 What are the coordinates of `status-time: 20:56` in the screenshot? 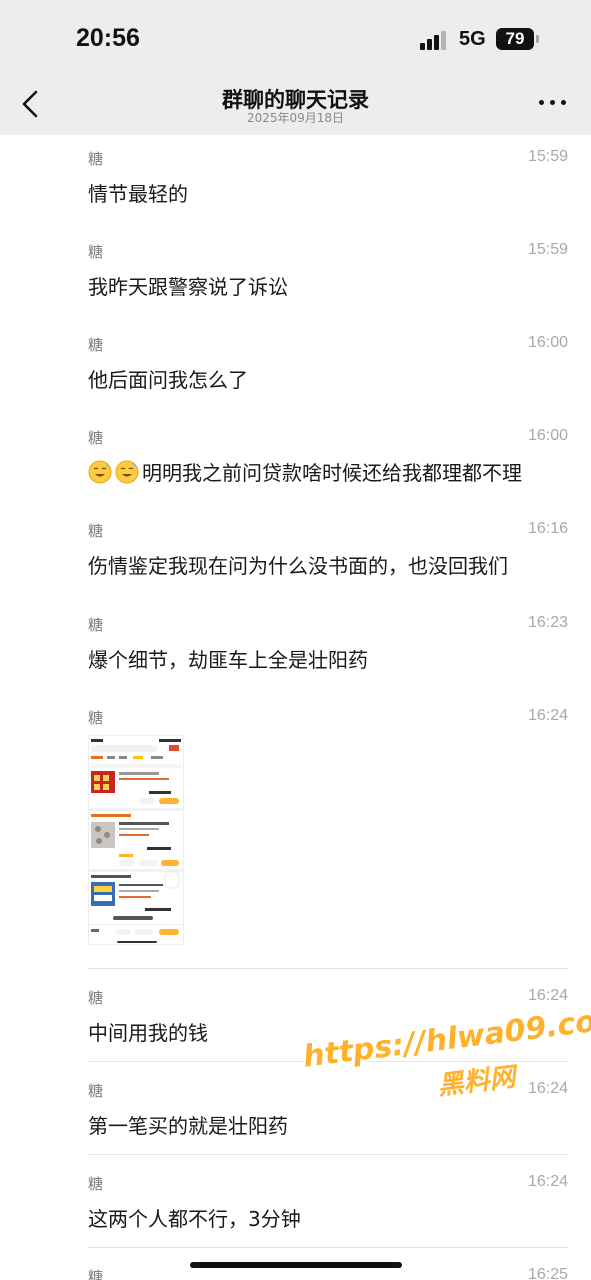 It's located at (108, 38).